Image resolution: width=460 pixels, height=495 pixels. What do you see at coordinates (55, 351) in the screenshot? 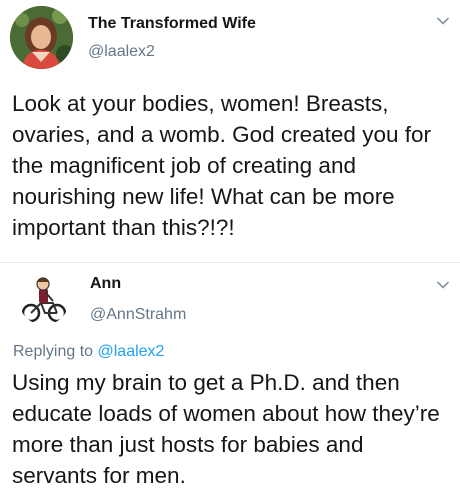
I see `replying-to-label: Replying to` at bounding box center [55, 351].